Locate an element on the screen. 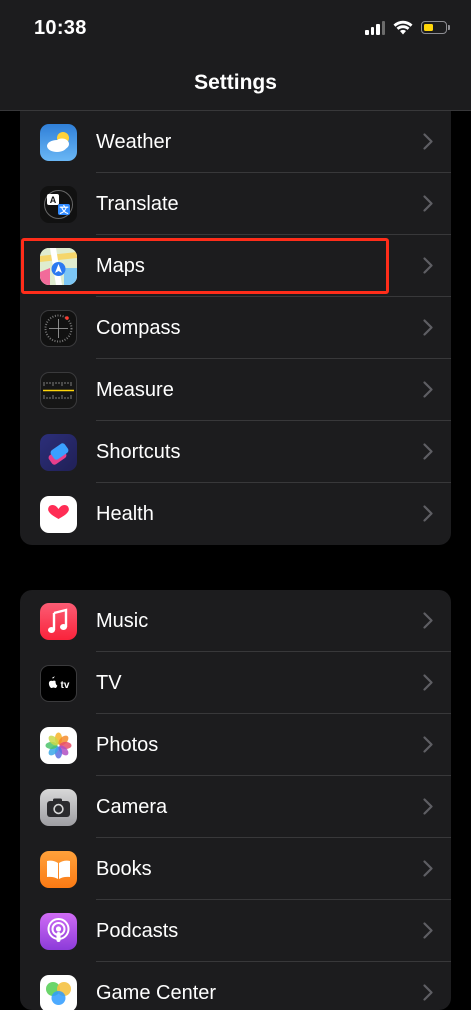 This screenshot has width=471, height=1010. music-icon is located at coordinates (58, 621).